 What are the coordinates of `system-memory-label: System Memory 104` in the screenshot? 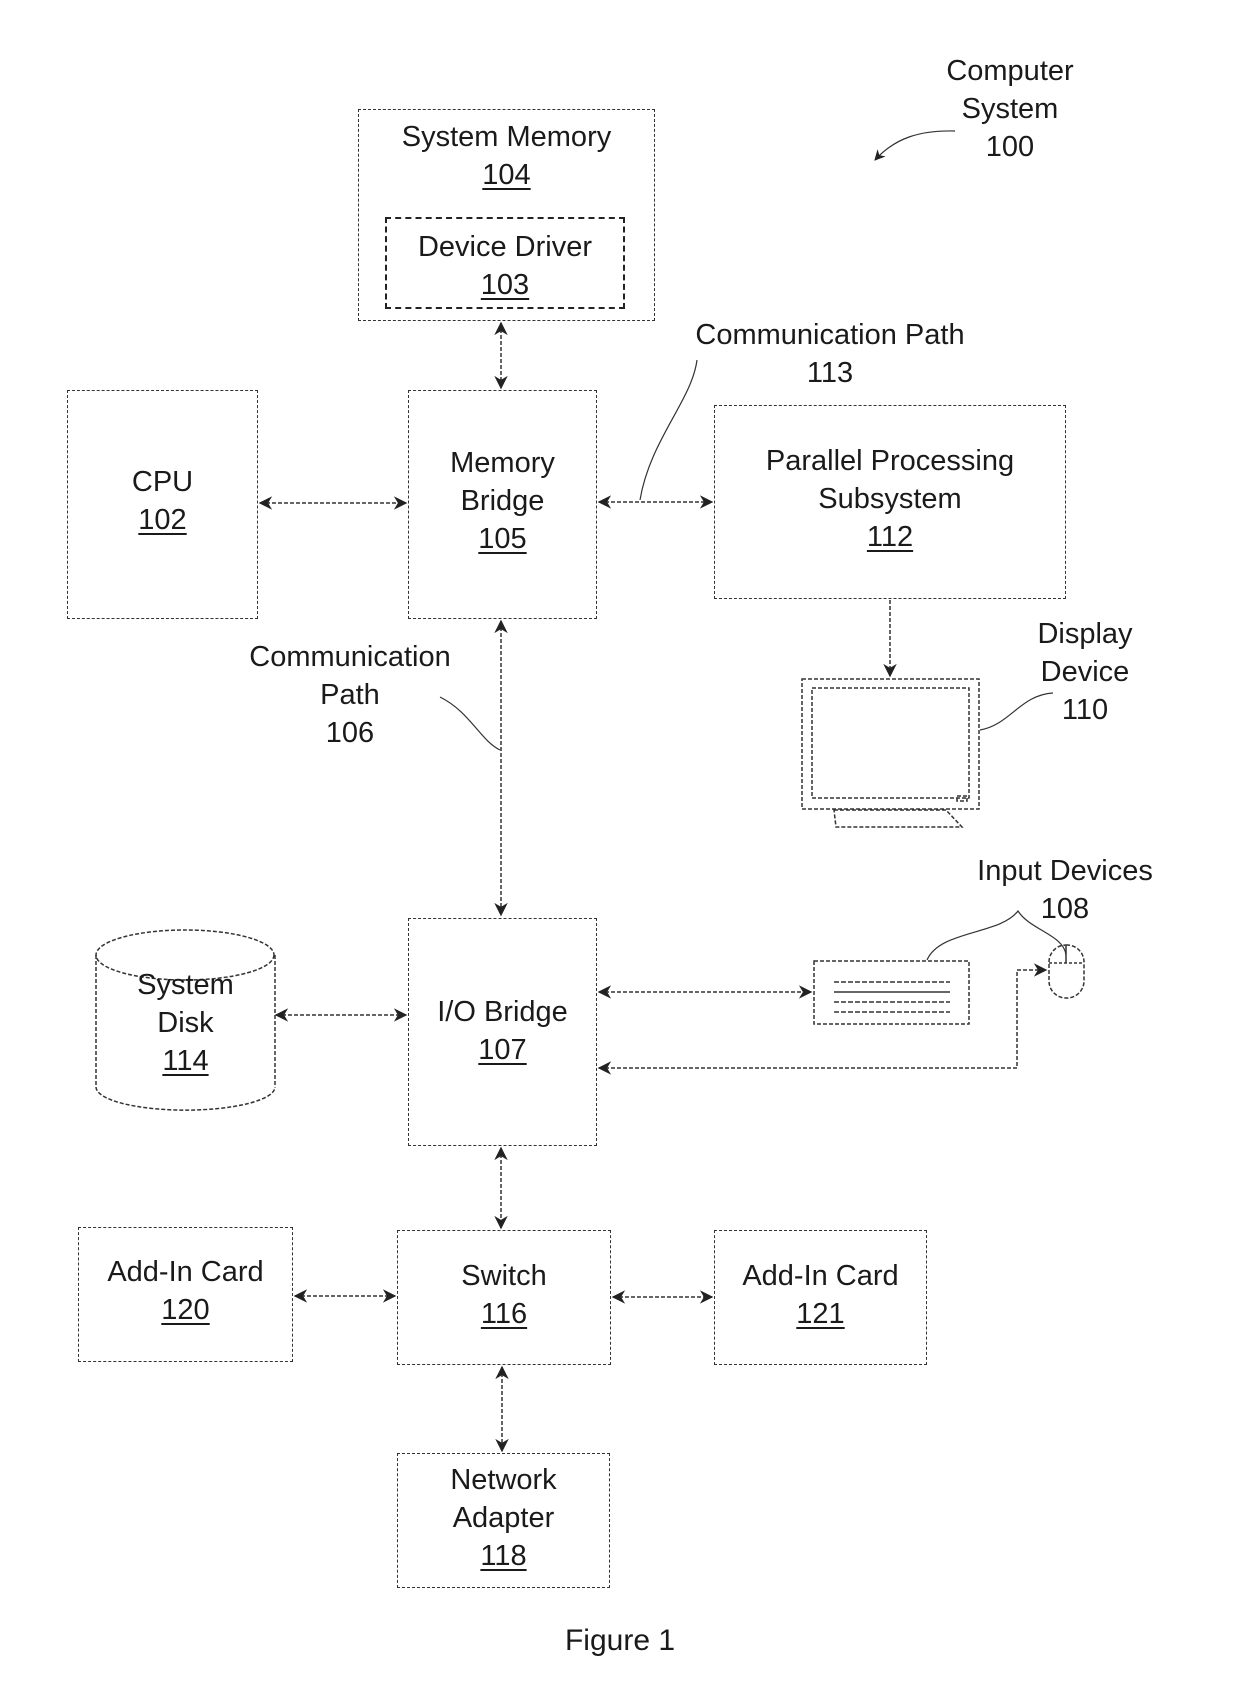 It's located at (506, 156).